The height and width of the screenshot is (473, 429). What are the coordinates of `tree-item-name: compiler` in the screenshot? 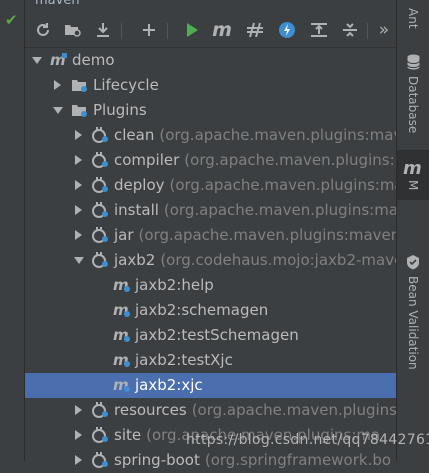 It's located at (147, 160).